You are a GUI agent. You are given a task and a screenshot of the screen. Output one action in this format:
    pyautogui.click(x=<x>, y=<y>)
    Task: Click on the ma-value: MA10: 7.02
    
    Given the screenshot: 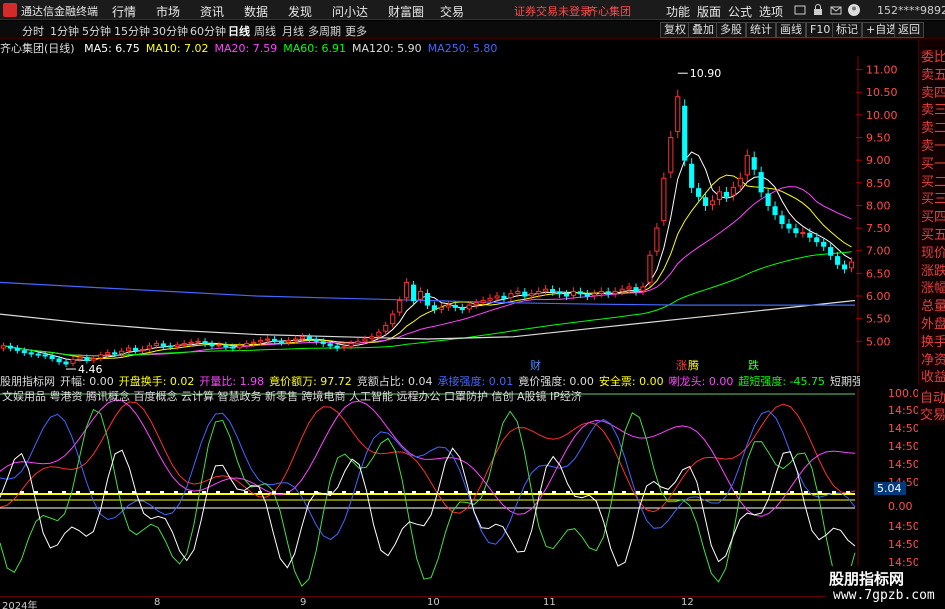 What is the action you would take?
    pyautogui.click(x=177, y=48)
    